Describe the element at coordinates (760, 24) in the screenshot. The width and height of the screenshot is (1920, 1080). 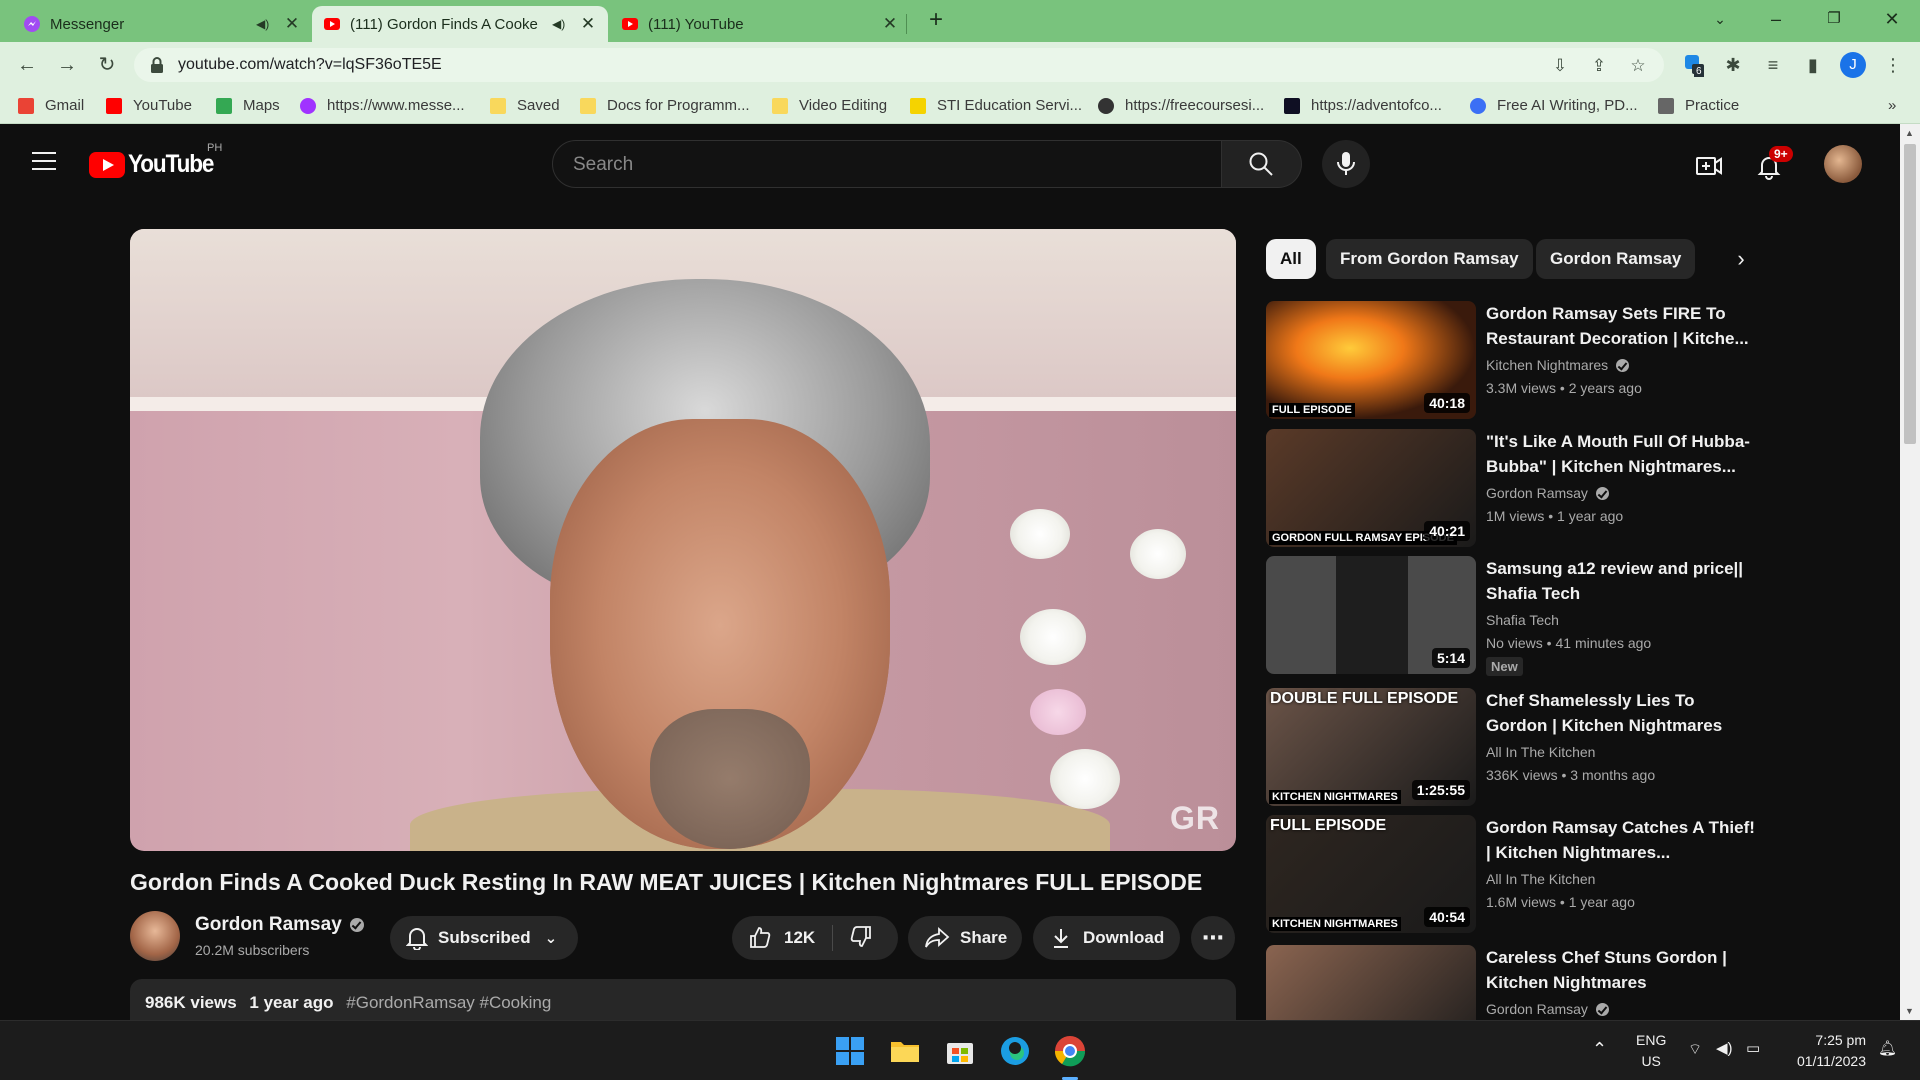
I see `tab-youtube: (111) YouTube ✕` at that location.